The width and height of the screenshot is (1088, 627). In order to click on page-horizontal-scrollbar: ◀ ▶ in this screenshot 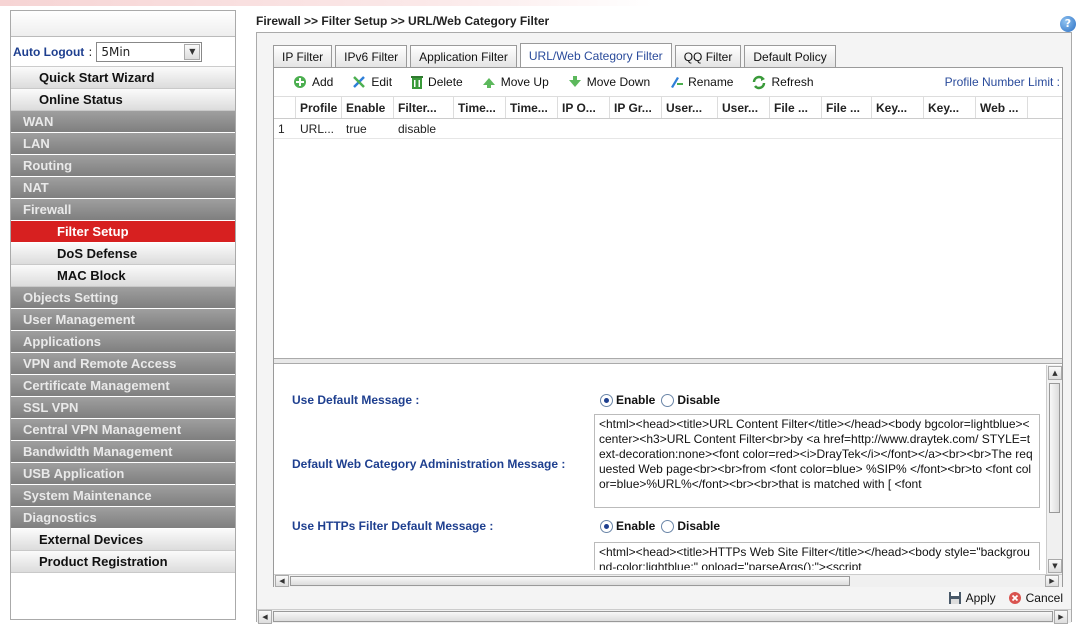, I will do `click(664, 616)`.